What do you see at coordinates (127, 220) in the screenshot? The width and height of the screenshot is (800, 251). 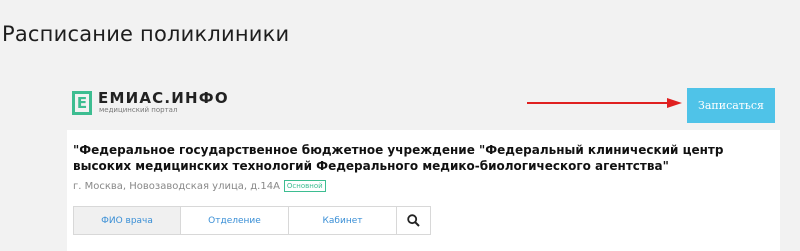 I see `tab-doctor-name: ФИО врача` at bounding box center [127, 220].